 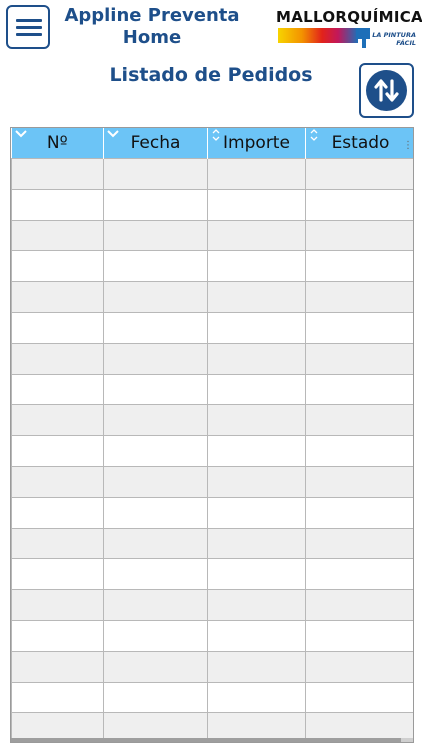 What do you see at coordinates (57, 143) in the screenshot?
I see `column-header-numero: Nº` at bounding box center [57, 143].